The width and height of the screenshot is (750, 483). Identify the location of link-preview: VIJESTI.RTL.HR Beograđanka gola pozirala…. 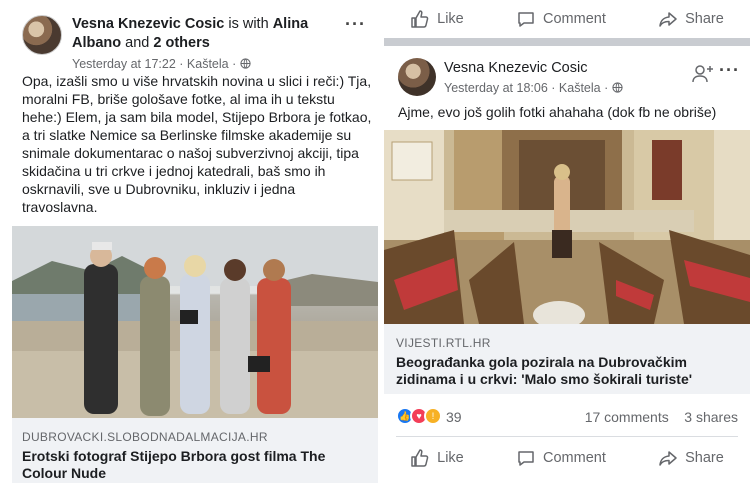
(567, 359).